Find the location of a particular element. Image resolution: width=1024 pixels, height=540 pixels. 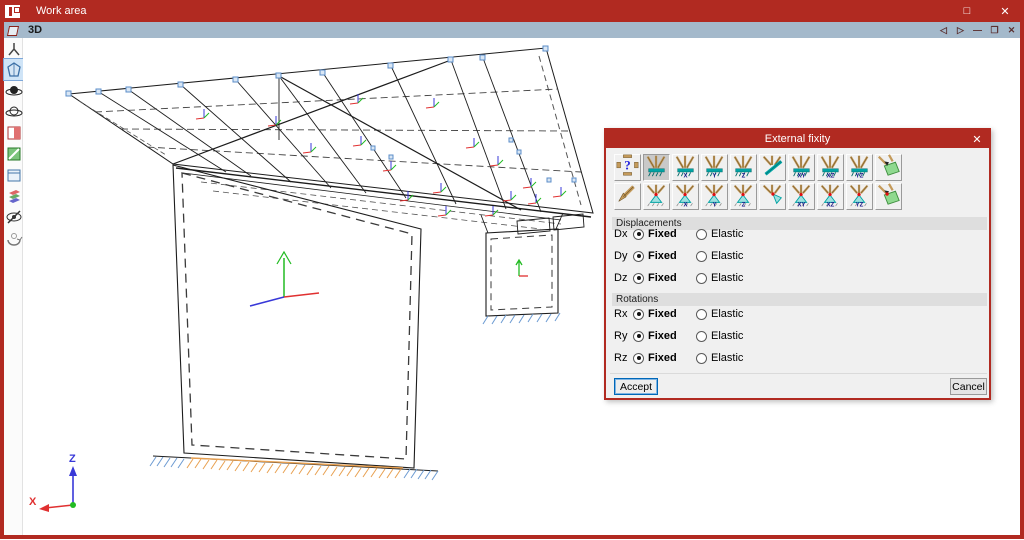

radio-dz-fixed is located at coordinates (638, 278).